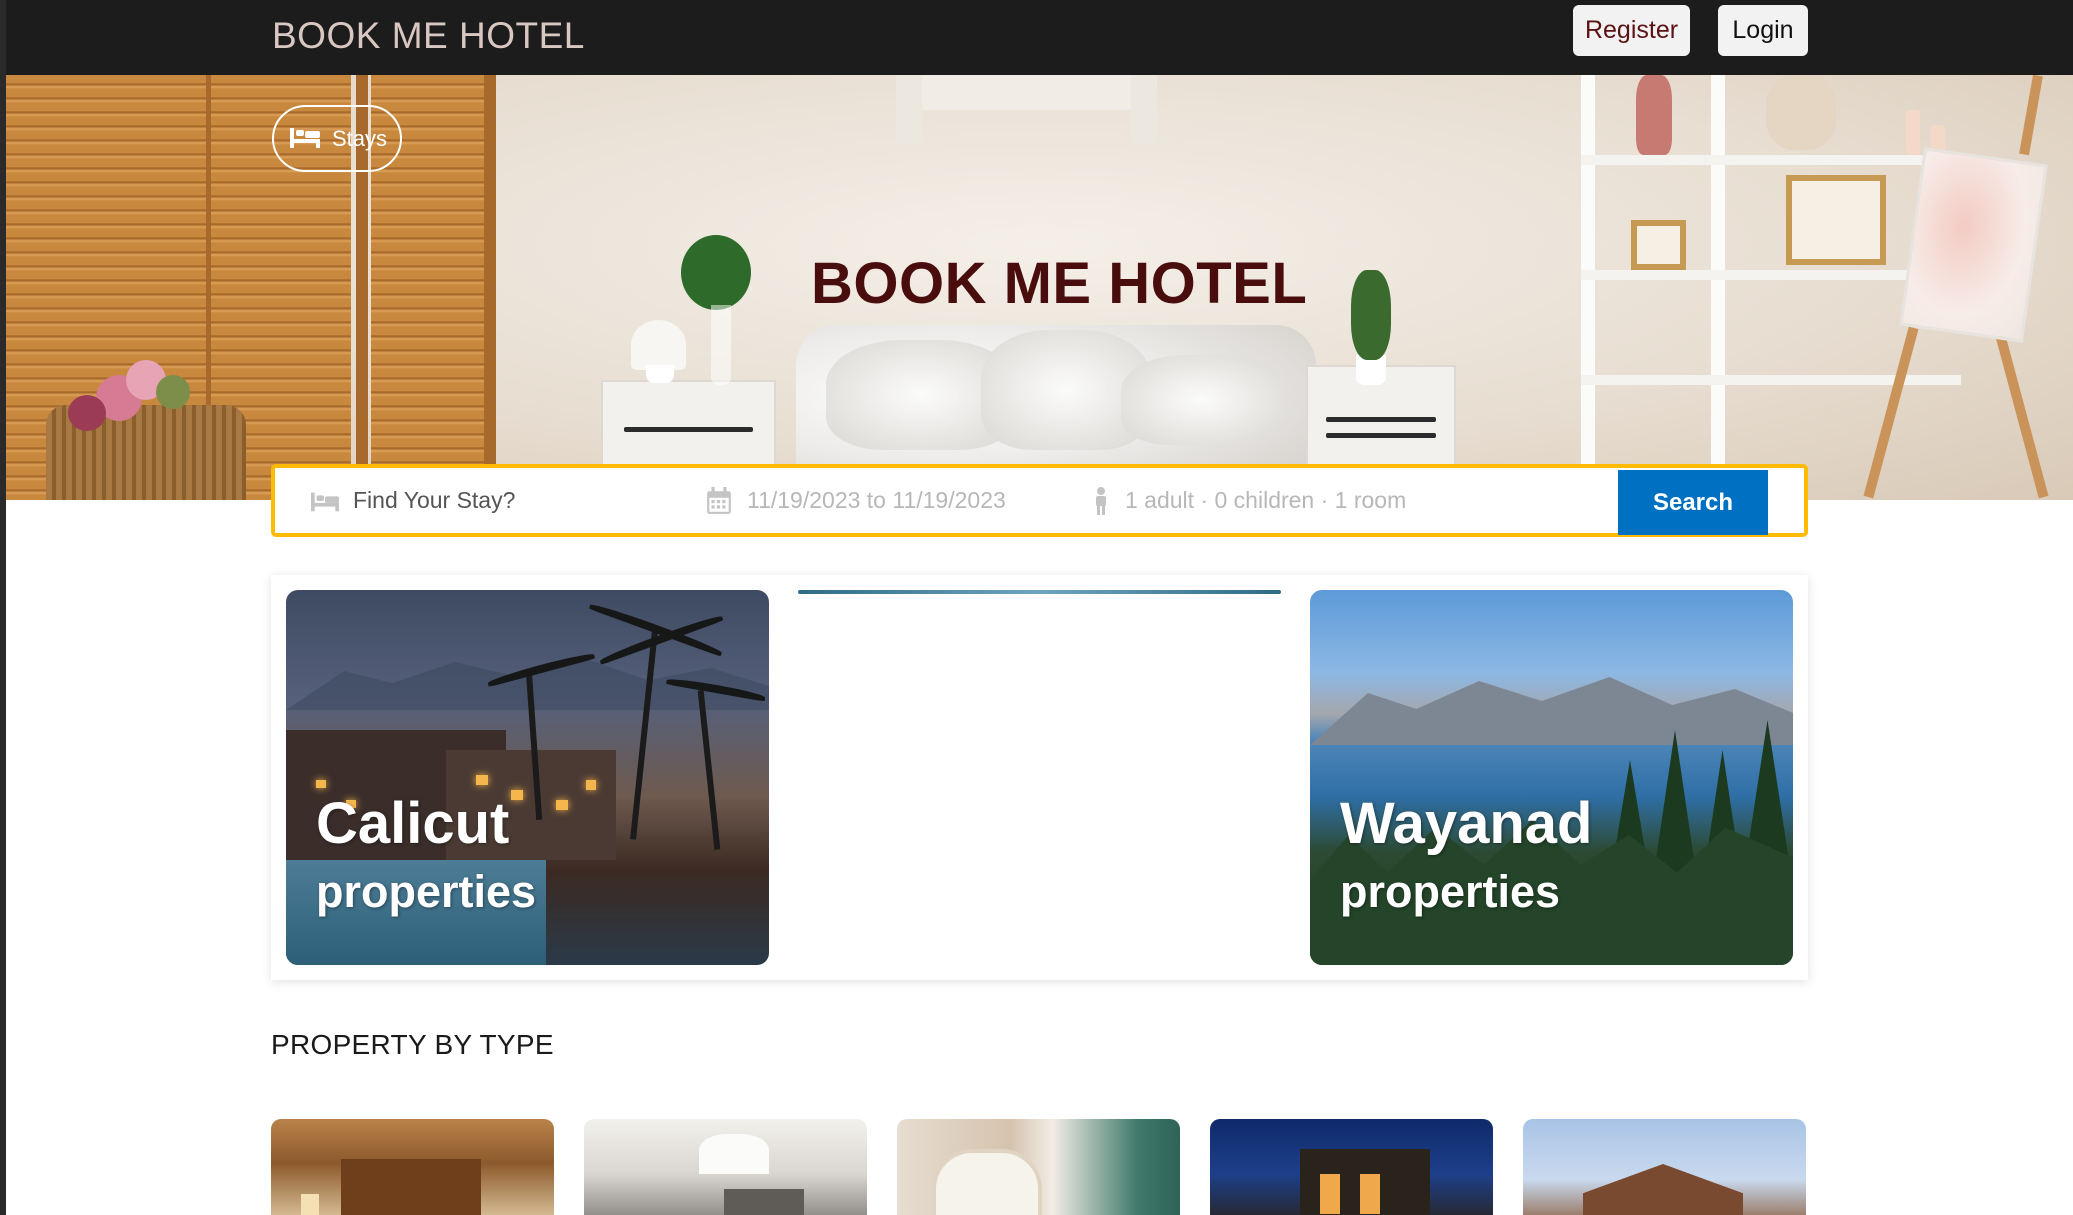 The width and height of the screenshot is (2073, 1215). What do you see at coordinates (503, 500) in the screenshot?
I see `destination-input` at bounding box center [503, 500].